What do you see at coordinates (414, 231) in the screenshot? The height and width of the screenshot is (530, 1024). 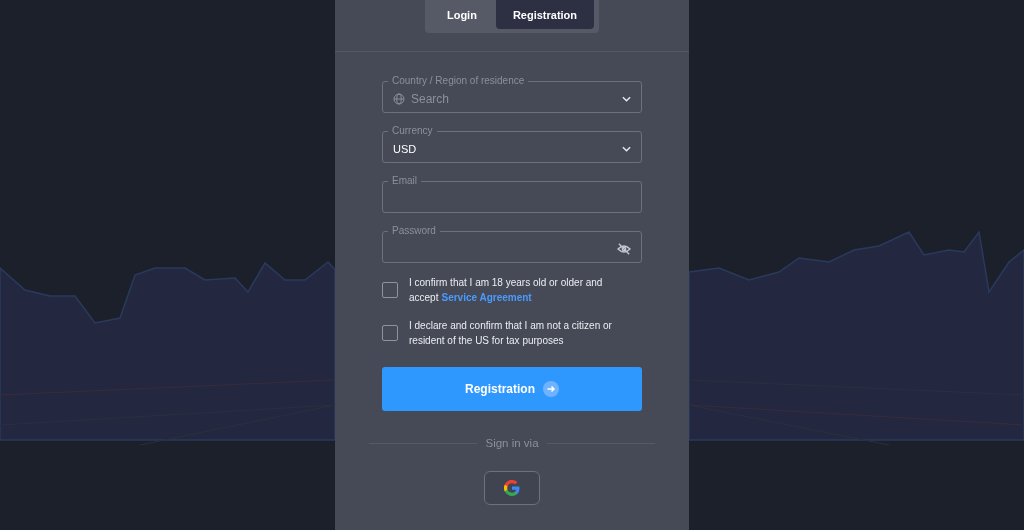 I see `field-label: Password` at bounding box center [414, 231].